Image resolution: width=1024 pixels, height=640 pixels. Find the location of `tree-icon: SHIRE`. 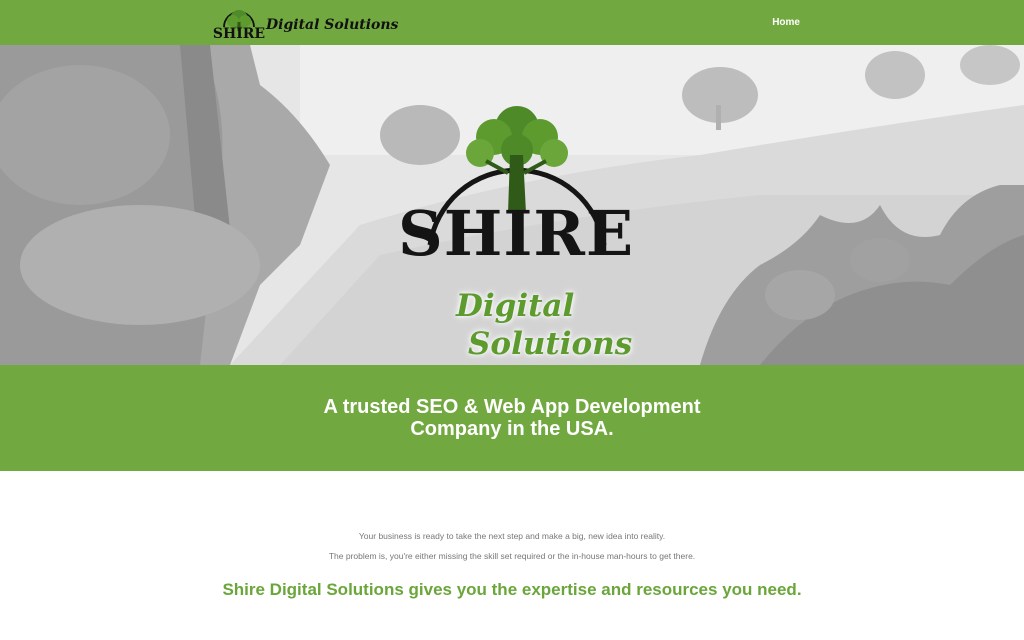

tree-icon: SHIRE is located at coordinates (239, 25).